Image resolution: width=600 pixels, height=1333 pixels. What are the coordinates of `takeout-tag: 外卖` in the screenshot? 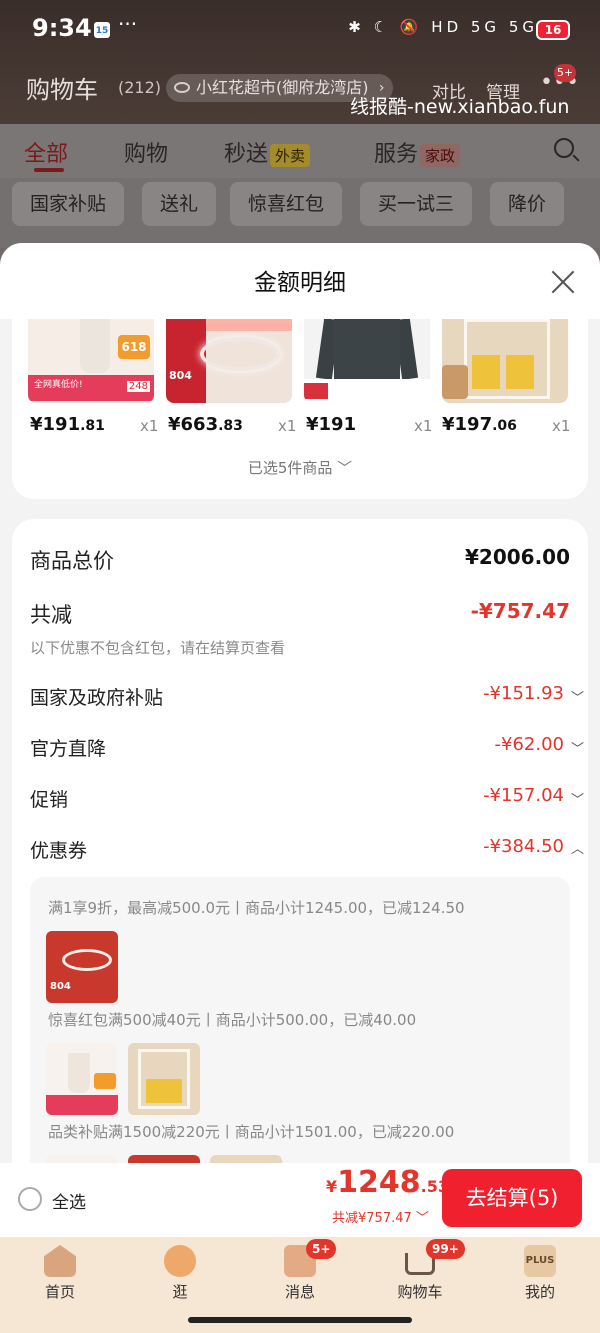 It's located at (290, 155).